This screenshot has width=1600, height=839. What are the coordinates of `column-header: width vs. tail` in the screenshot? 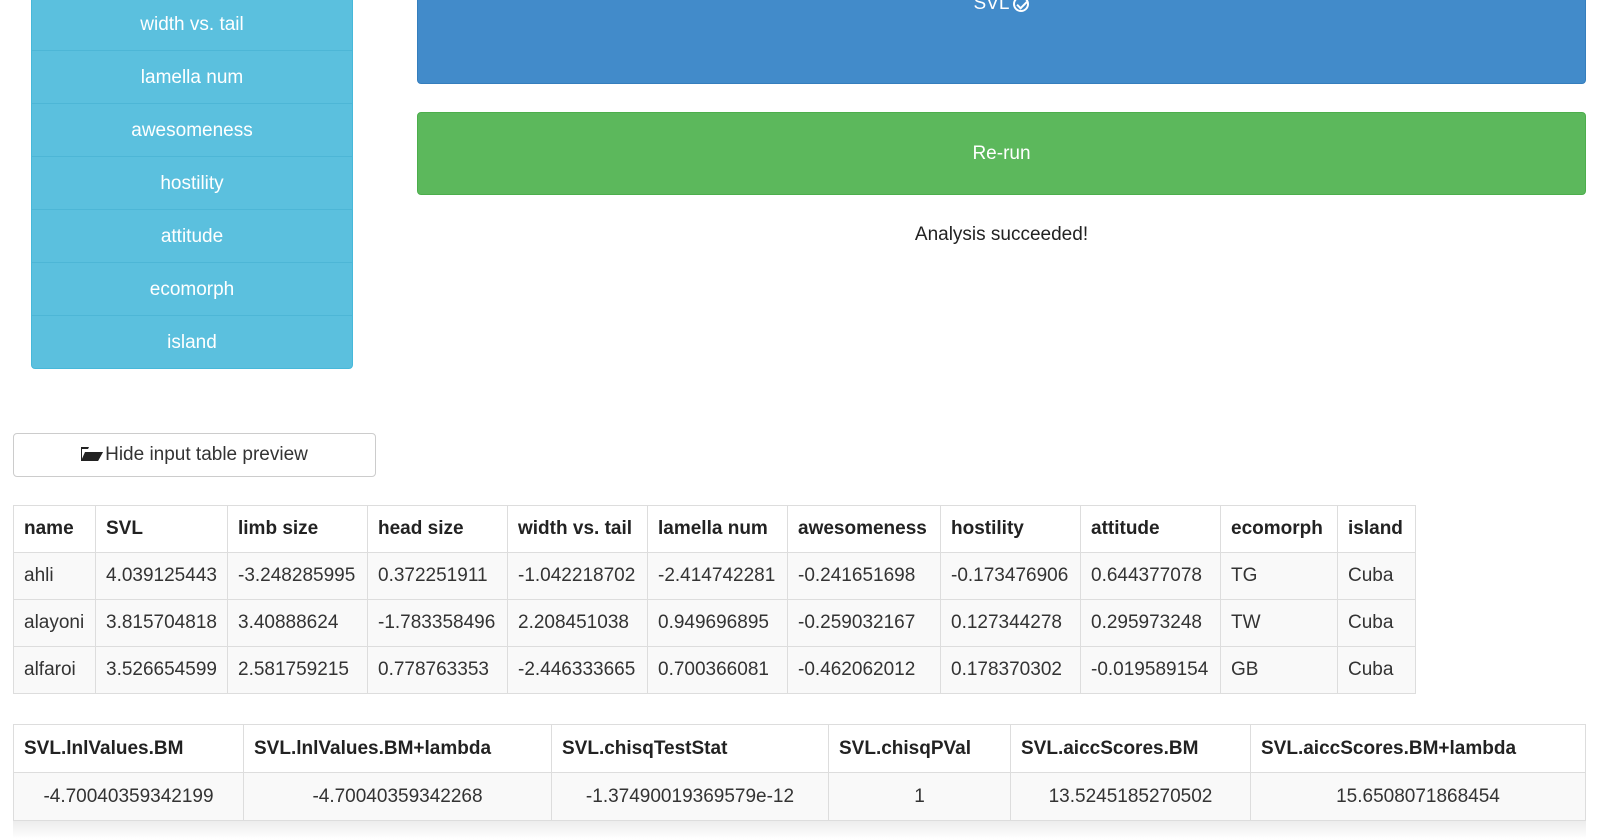 It's located at (577, 529).